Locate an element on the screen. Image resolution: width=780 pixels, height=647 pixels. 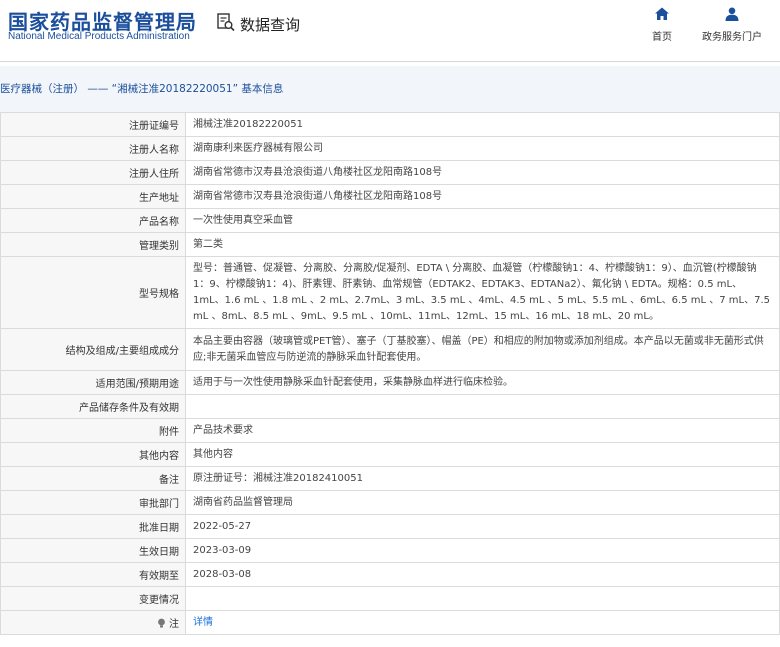
row-value: 2022-05-27 is located at coordinates (482, 526).